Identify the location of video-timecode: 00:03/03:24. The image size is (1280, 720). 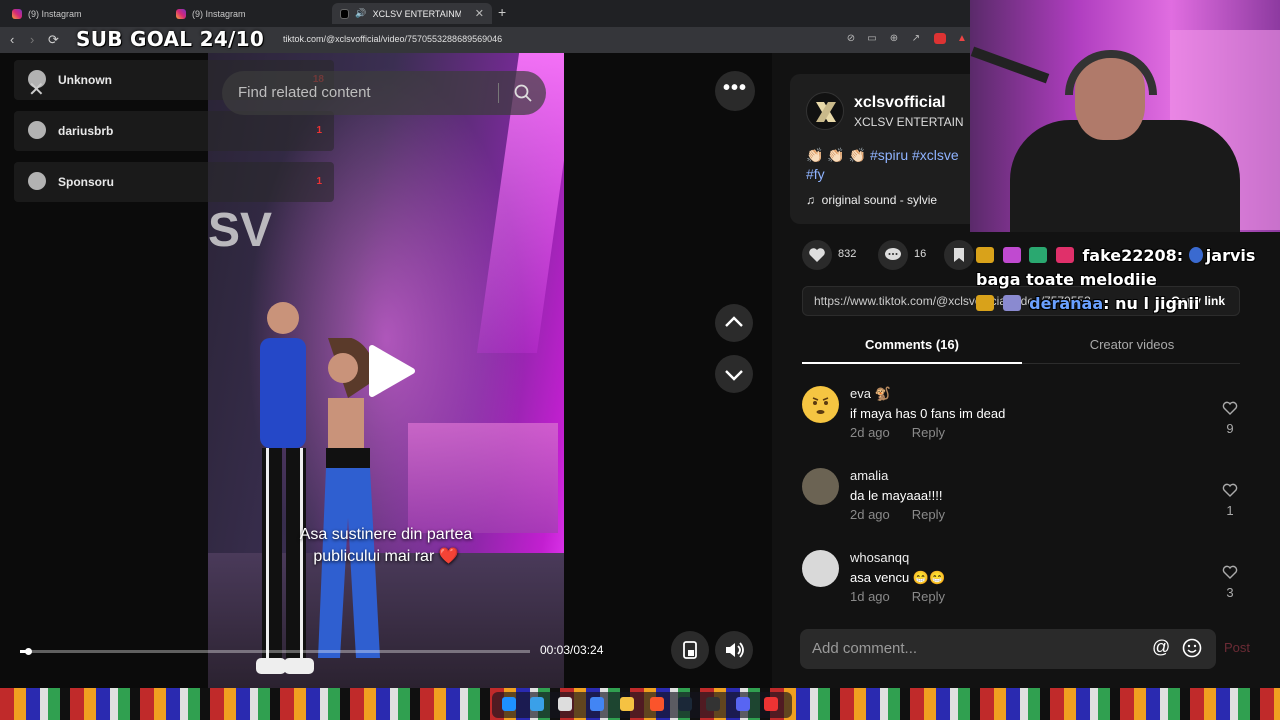
(572, 650).